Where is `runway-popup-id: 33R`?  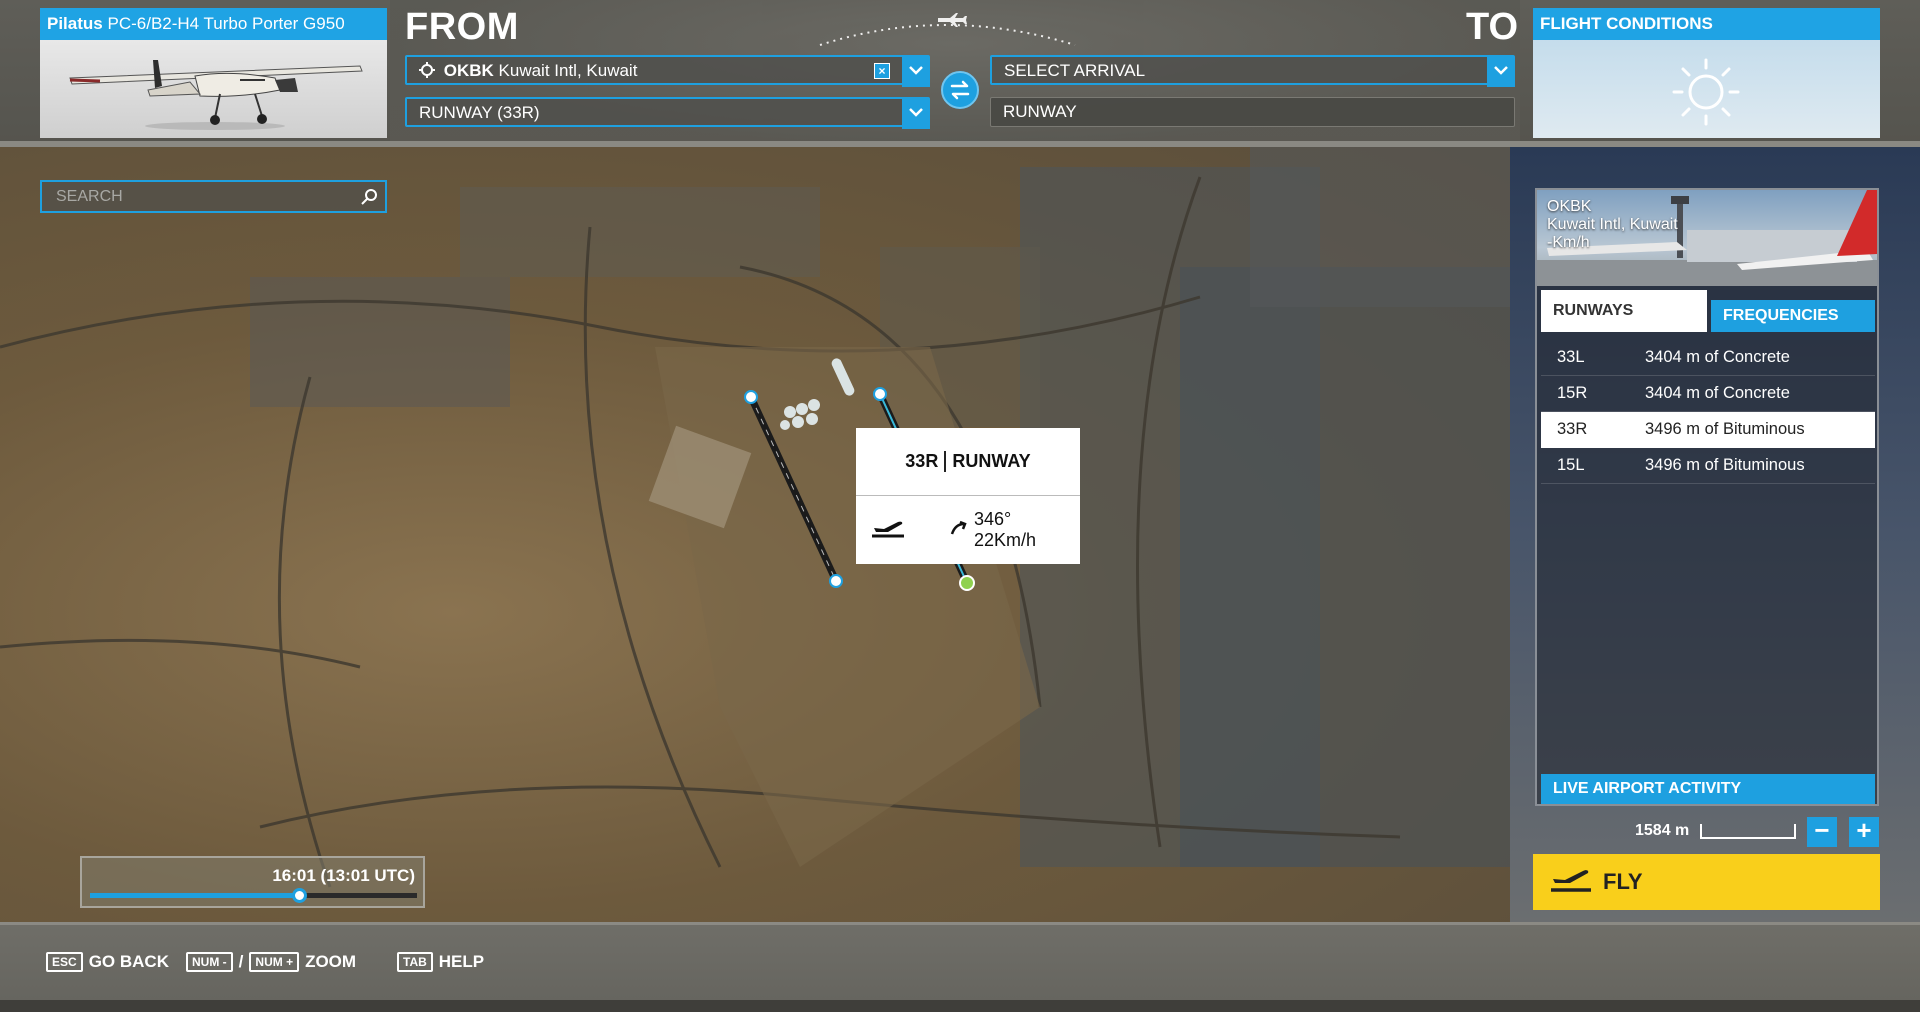
runway-popup-id: 33R is located at coordinates (926, 461).